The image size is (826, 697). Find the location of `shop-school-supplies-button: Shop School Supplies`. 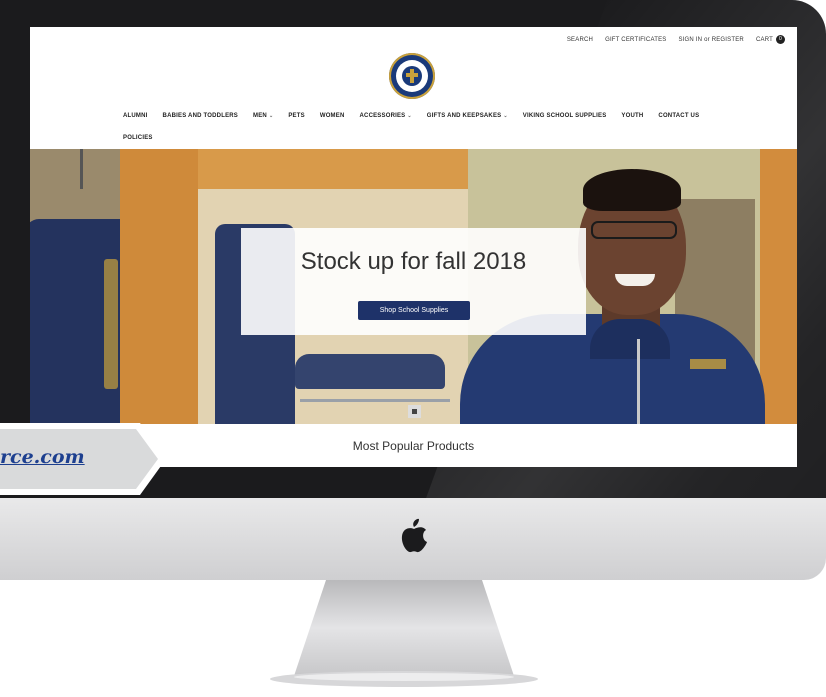

shop-school-supplies-button: Shop School Supplies is located at coordinates (414, 310).